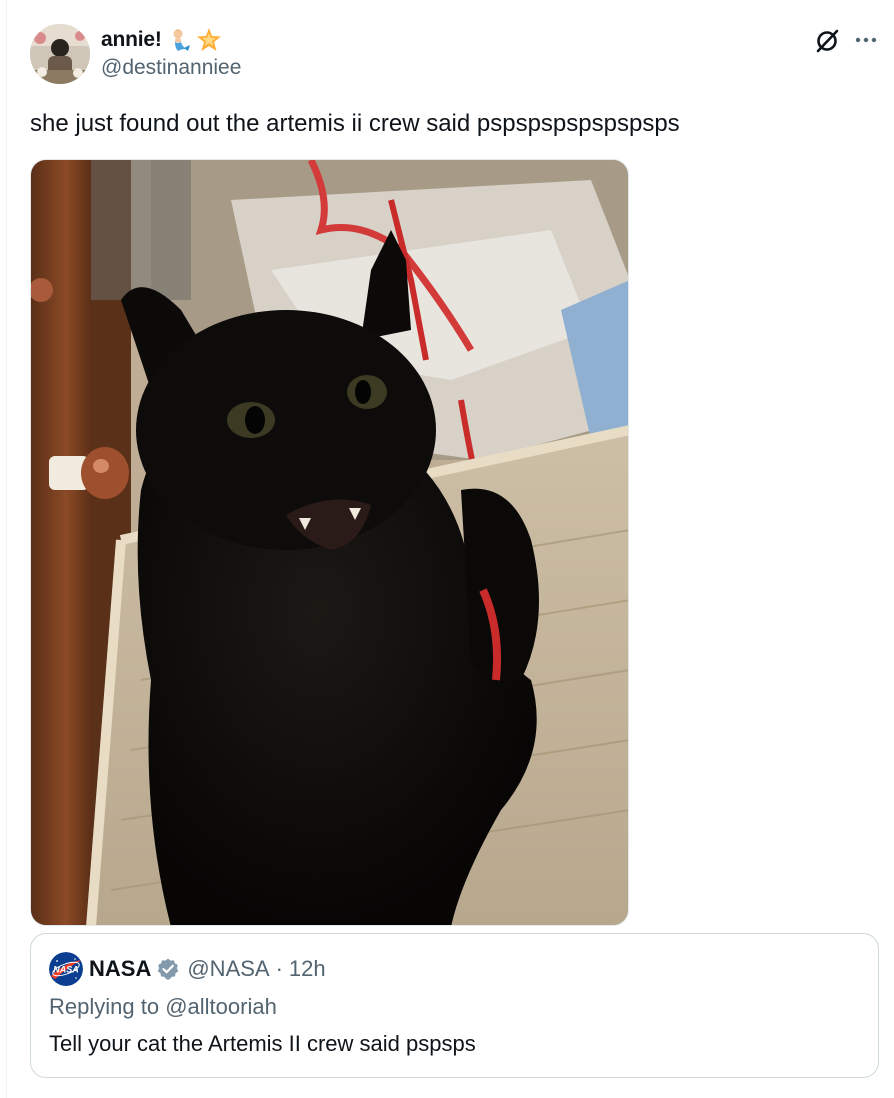  I want to click on replying-handle-link: @alltooriah, so click(221, 1006).